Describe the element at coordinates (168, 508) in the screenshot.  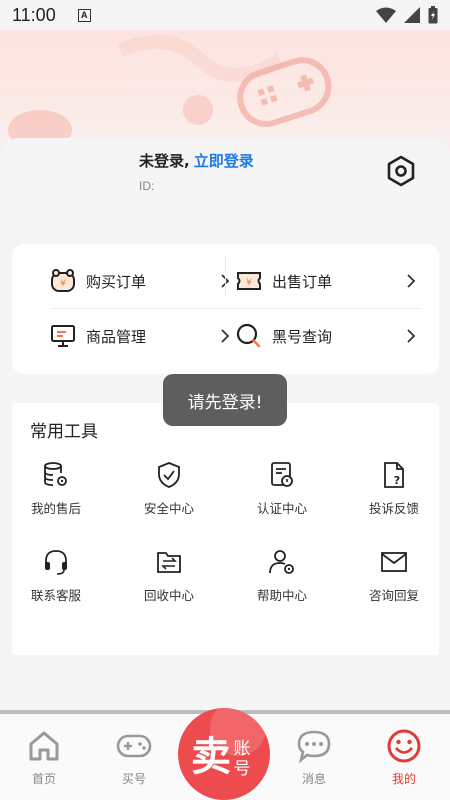
I see `tool-security-center-label: 安全中心` at that location.